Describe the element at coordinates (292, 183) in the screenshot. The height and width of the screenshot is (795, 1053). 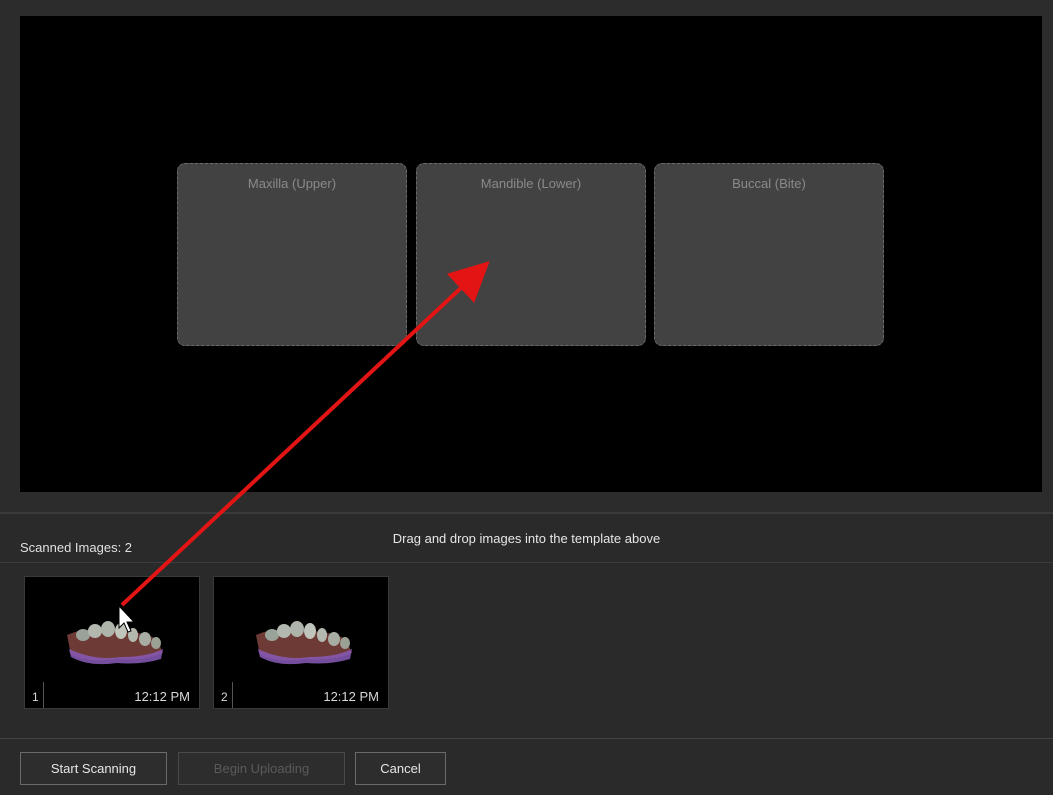
I see `slot-label-maxilla: Maxilla (Upper)` at that location.